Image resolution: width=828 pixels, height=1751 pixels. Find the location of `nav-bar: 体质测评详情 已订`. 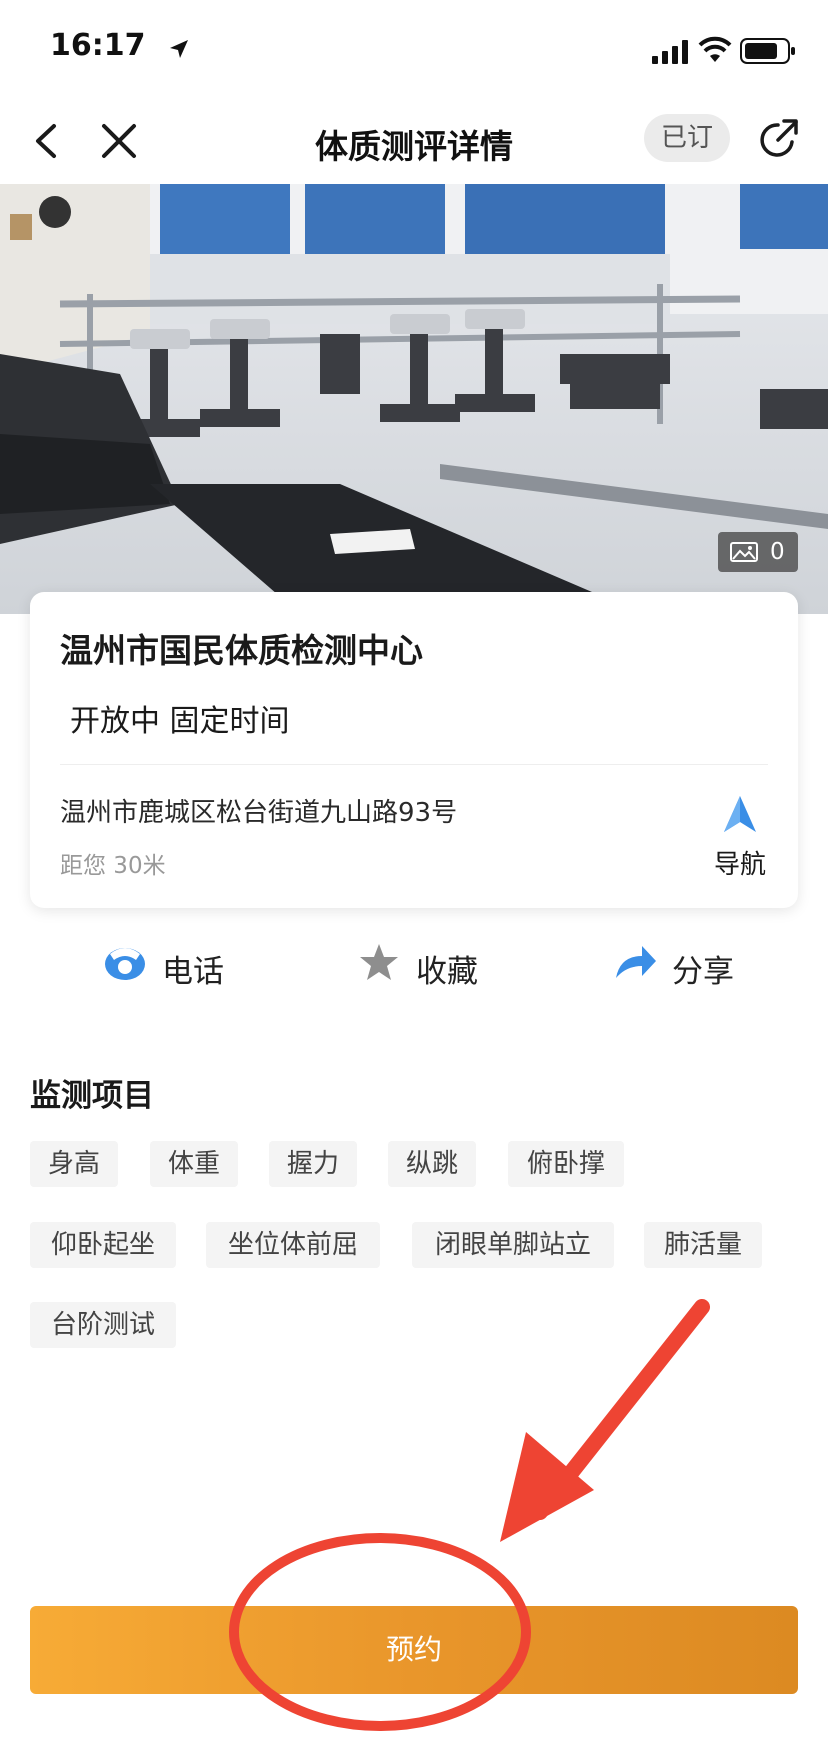

nav-bar: 体质测评详情 已订 is located at coordinates (414, 142).